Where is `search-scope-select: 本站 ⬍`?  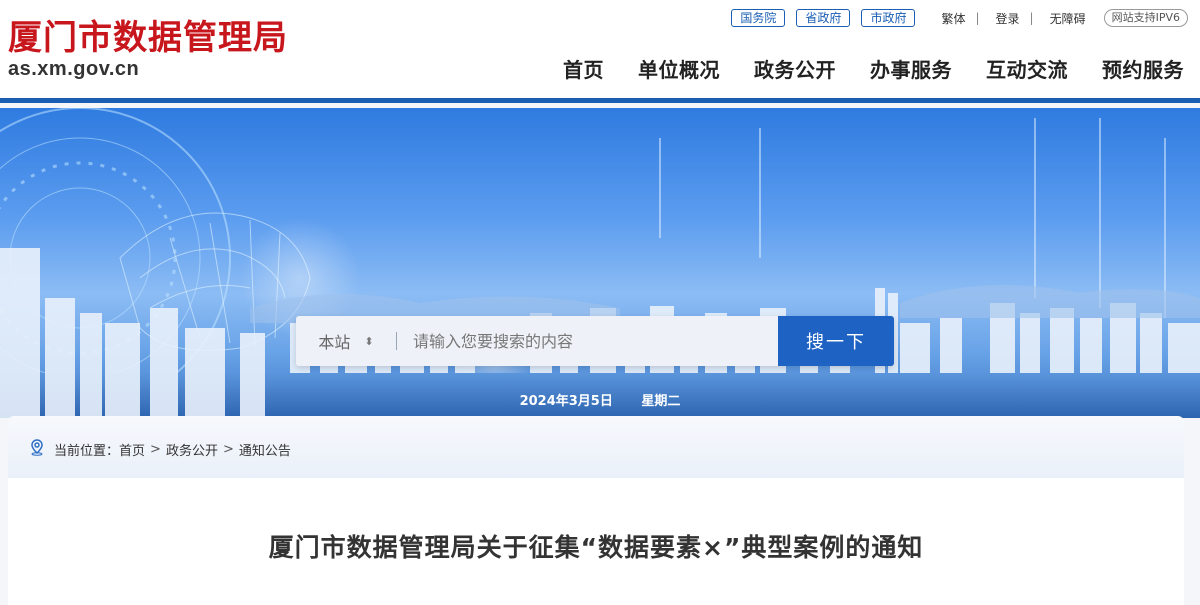
search-scope-select: 本站 ⬍ is located at coordinates (346, 341).